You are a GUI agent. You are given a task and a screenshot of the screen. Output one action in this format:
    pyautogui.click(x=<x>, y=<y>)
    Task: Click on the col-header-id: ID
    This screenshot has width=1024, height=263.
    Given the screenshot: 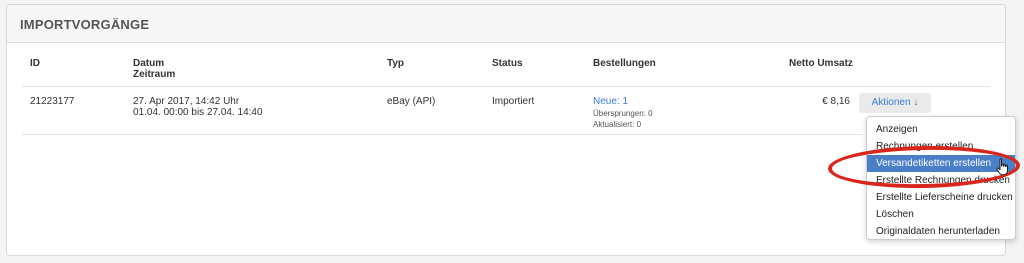 What is the action you would take?
    pyautogui.click(x=35, y=63)
    